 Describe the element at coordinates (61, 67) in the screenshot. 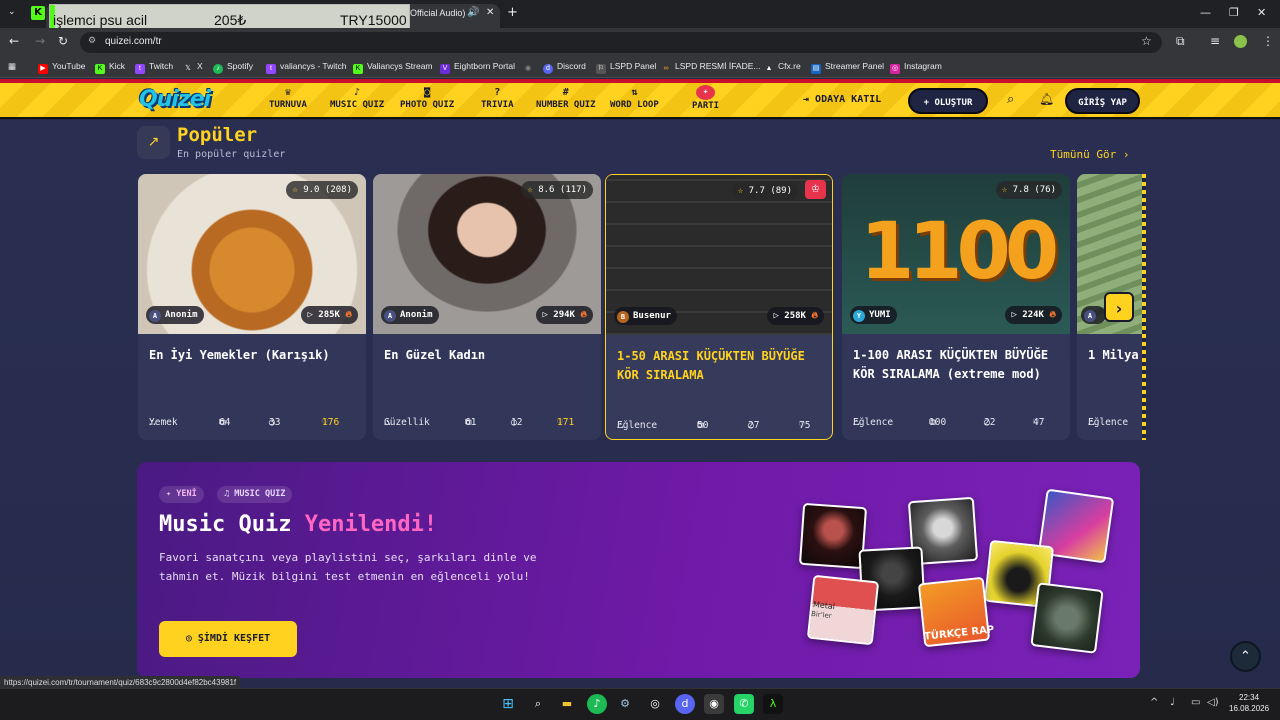

I see `bookmark-youtube: ▶ YouTube` at that location.